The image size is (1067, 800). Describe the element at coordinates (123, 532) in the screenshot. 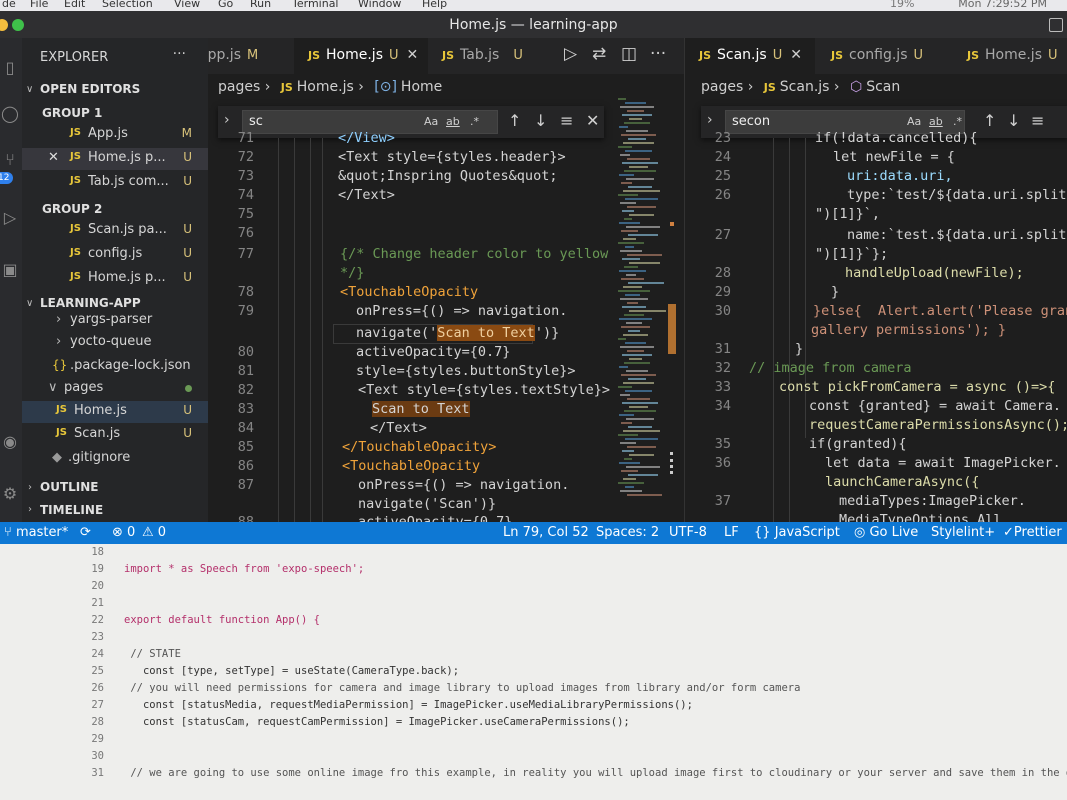

I see `problems-errors: ⊗ 0` at that location.